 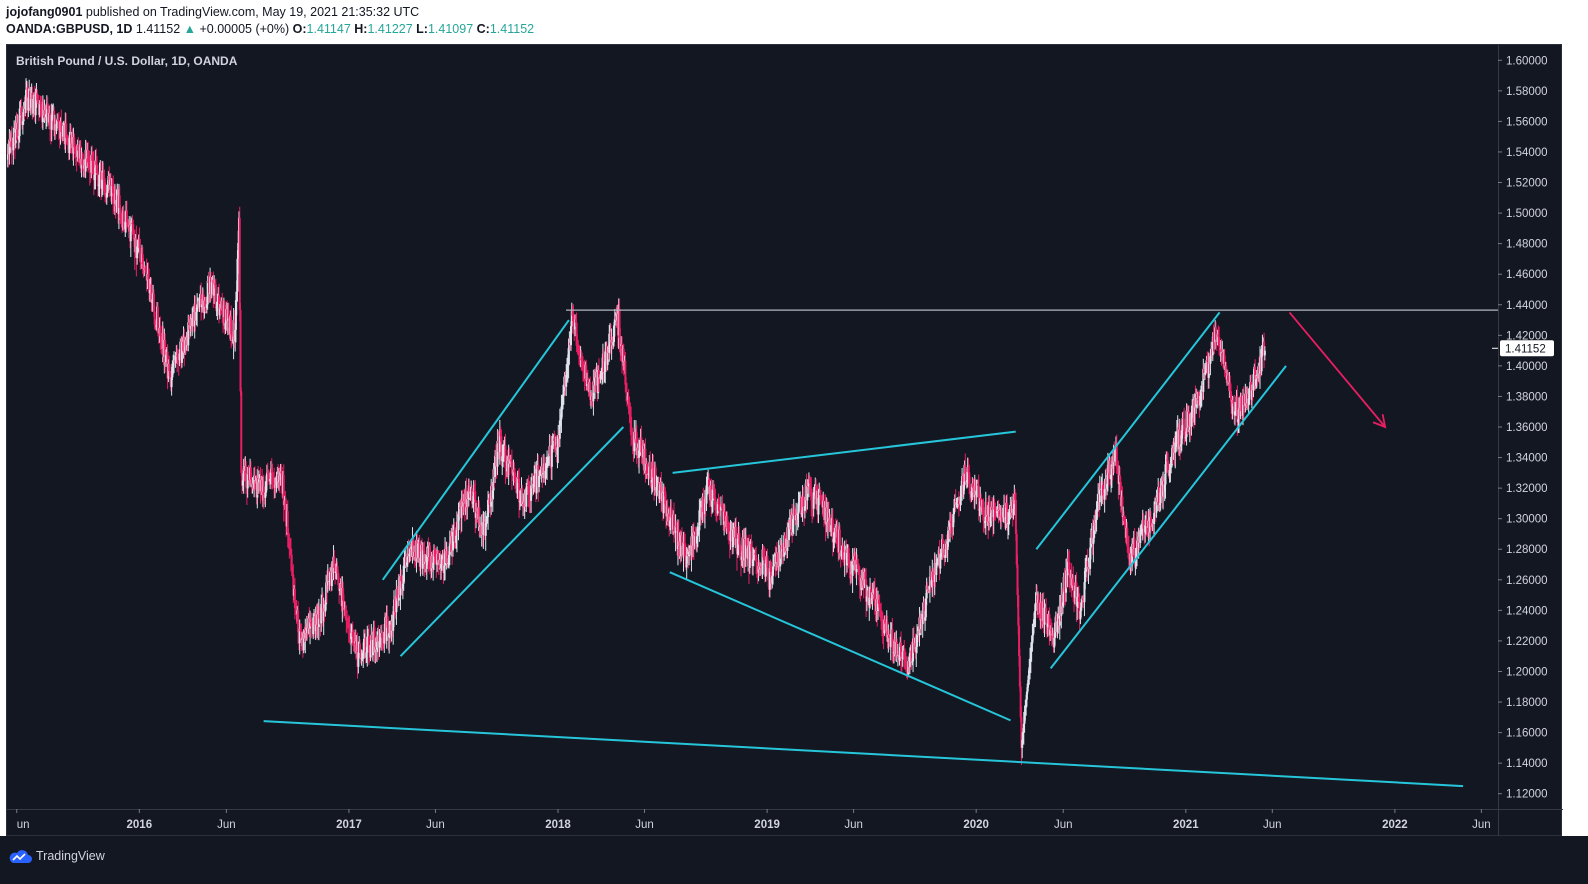 I want to click on last-price: 1.41152, so click(x=158, y=29).